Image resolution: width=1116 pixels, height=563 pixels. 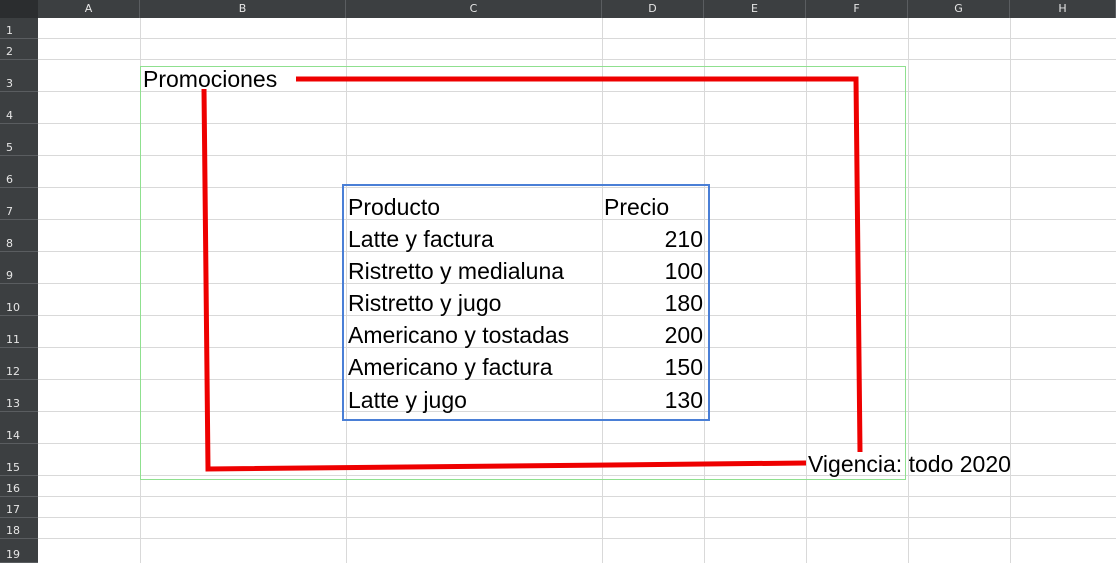 What do you see at coordinates (456, 271) in the screenshot?
I see `table-row-2-producto: Ristretto y medialuna` at bounding box center [456, 271].